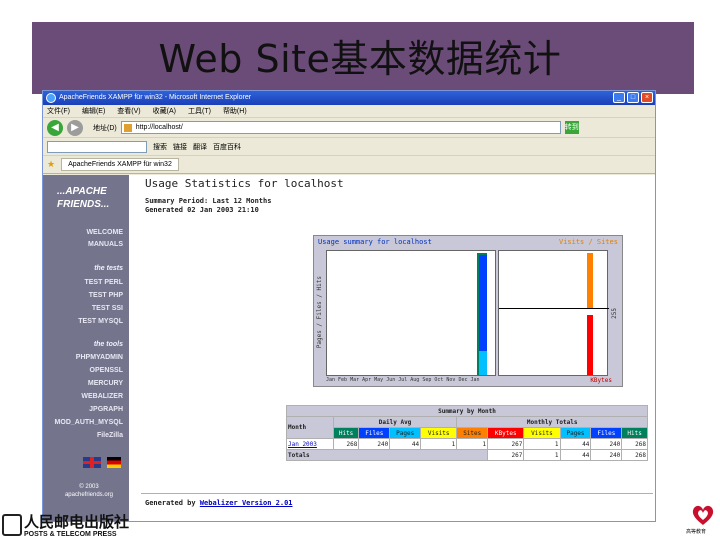  I want to click on menu-view: 查看(V), so click(128, 111).